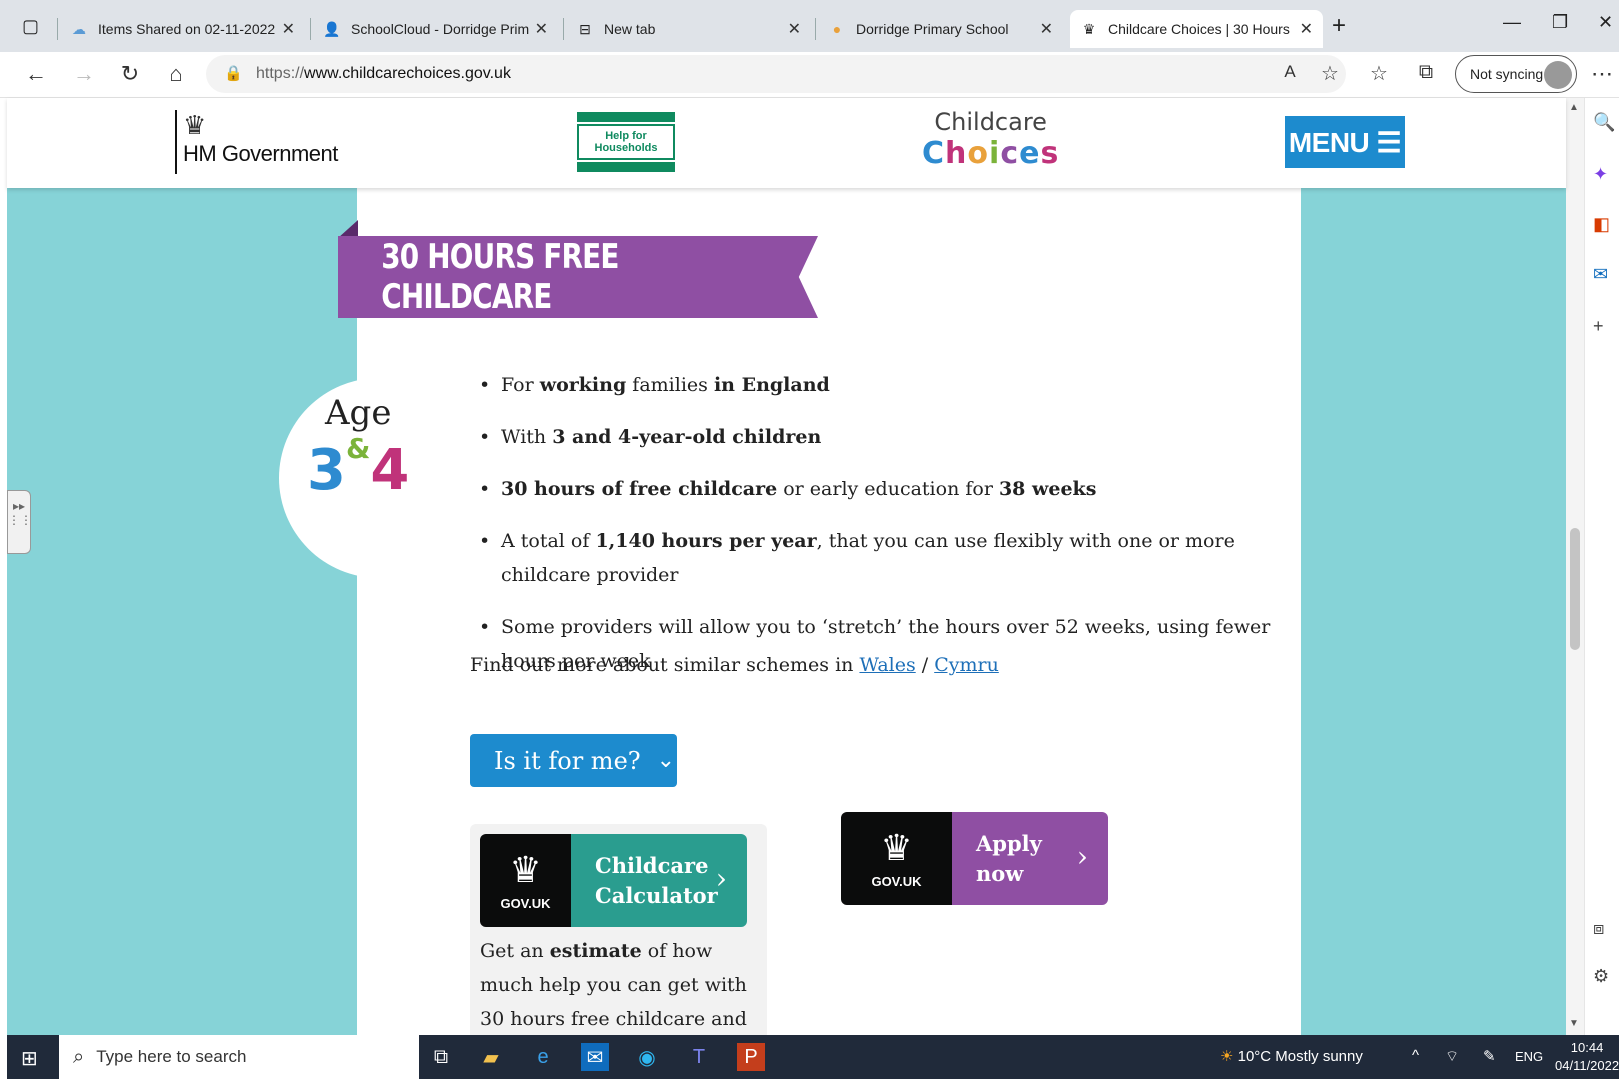 Image resolution: width=1619 pixels, height=1079 pixels. What do you see at coordinates (932, 29) in the screenshot?
I see `tab-label: Dorridge Primary School` at bounding box center [932, 29].